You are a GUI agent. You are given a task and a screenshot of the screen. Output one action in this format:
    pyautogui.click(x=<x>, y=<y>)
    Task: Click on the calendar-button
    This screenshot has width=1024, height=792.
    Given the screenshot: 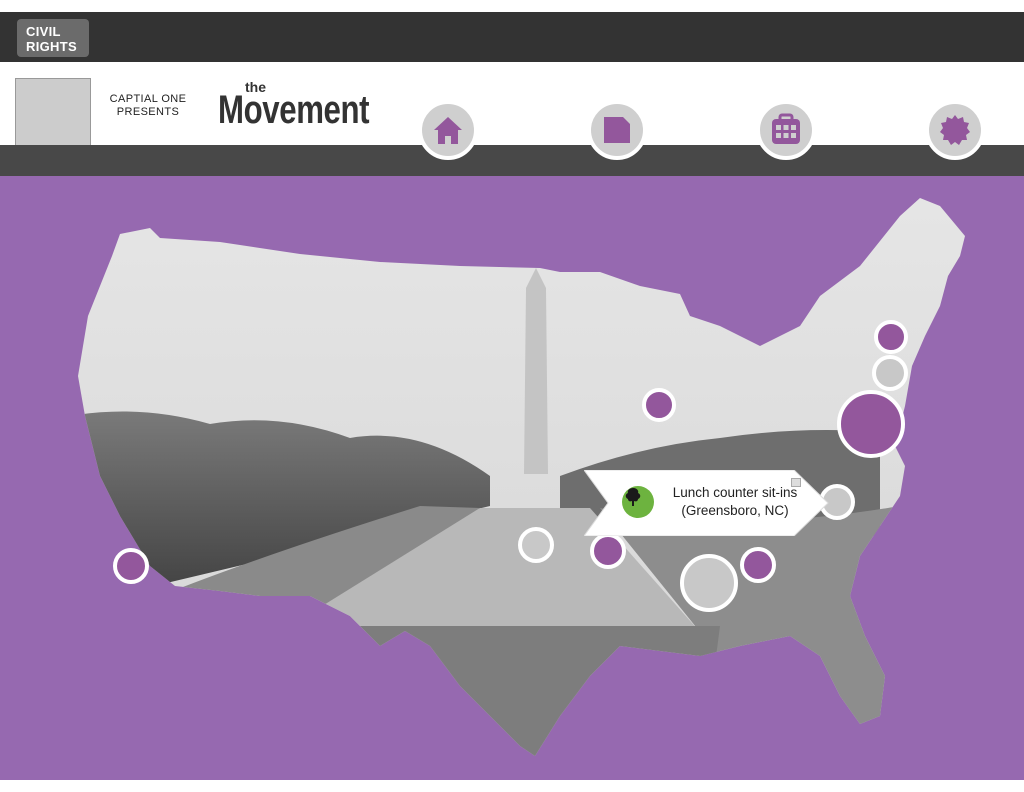 What is the action you would take?
    pyautogui.click(x=786, y=130)
    